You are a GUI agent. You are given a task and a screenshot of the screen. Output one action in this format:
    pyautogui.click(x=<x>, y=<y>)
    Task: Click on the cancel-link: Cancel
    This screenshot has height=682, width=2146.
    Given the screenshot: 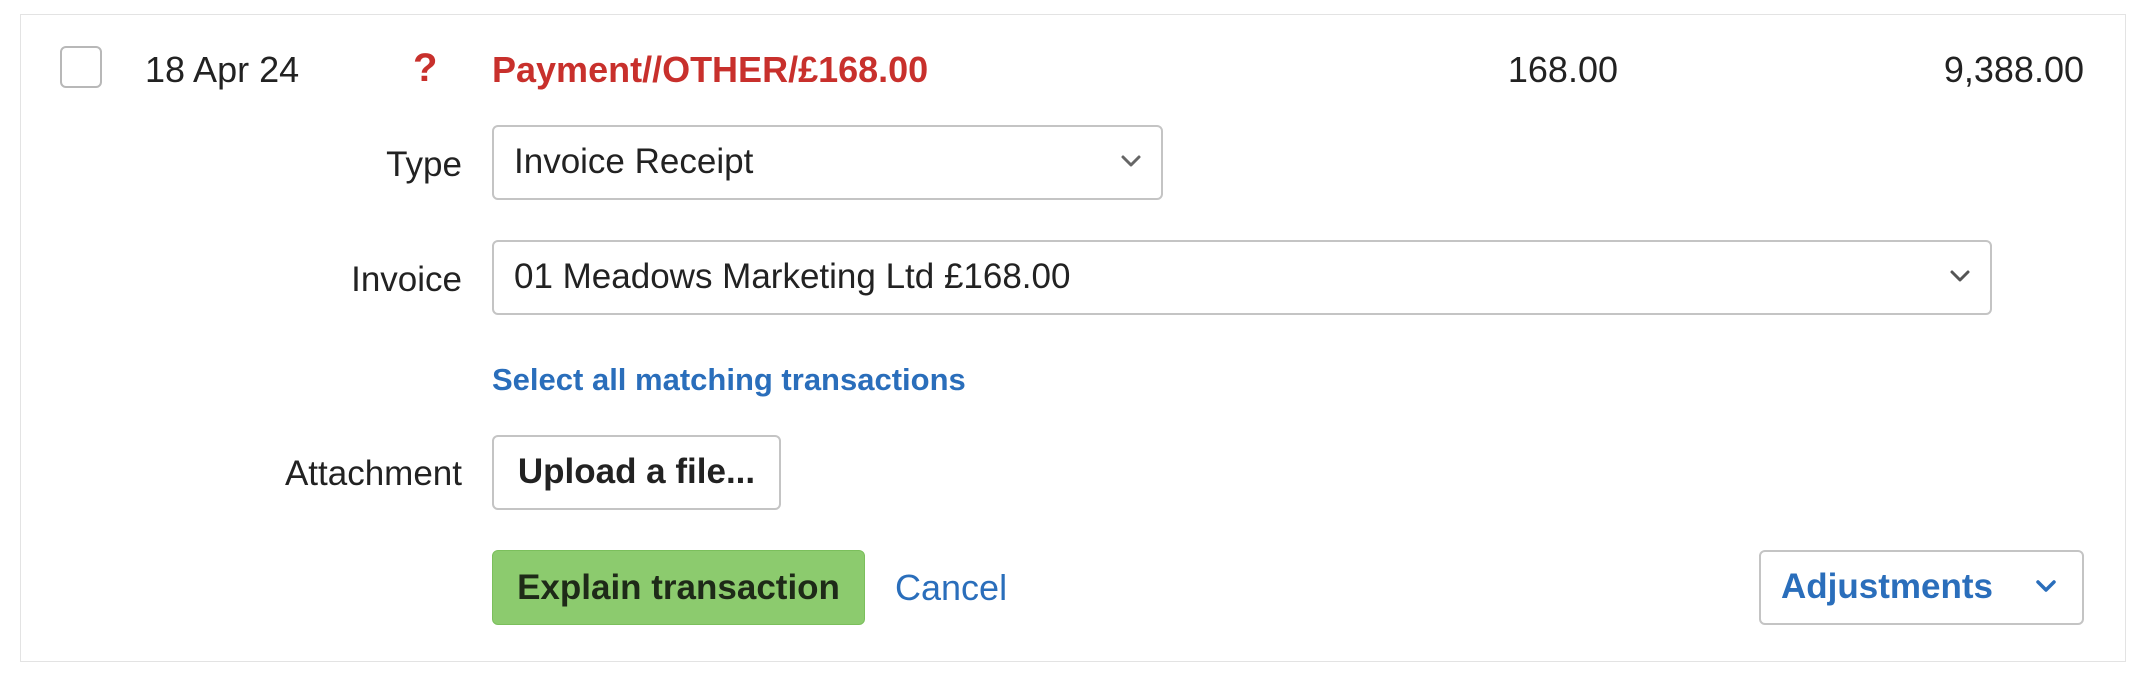 What is the action you would take?
    pyautogui.click(x=951, y=588)
    